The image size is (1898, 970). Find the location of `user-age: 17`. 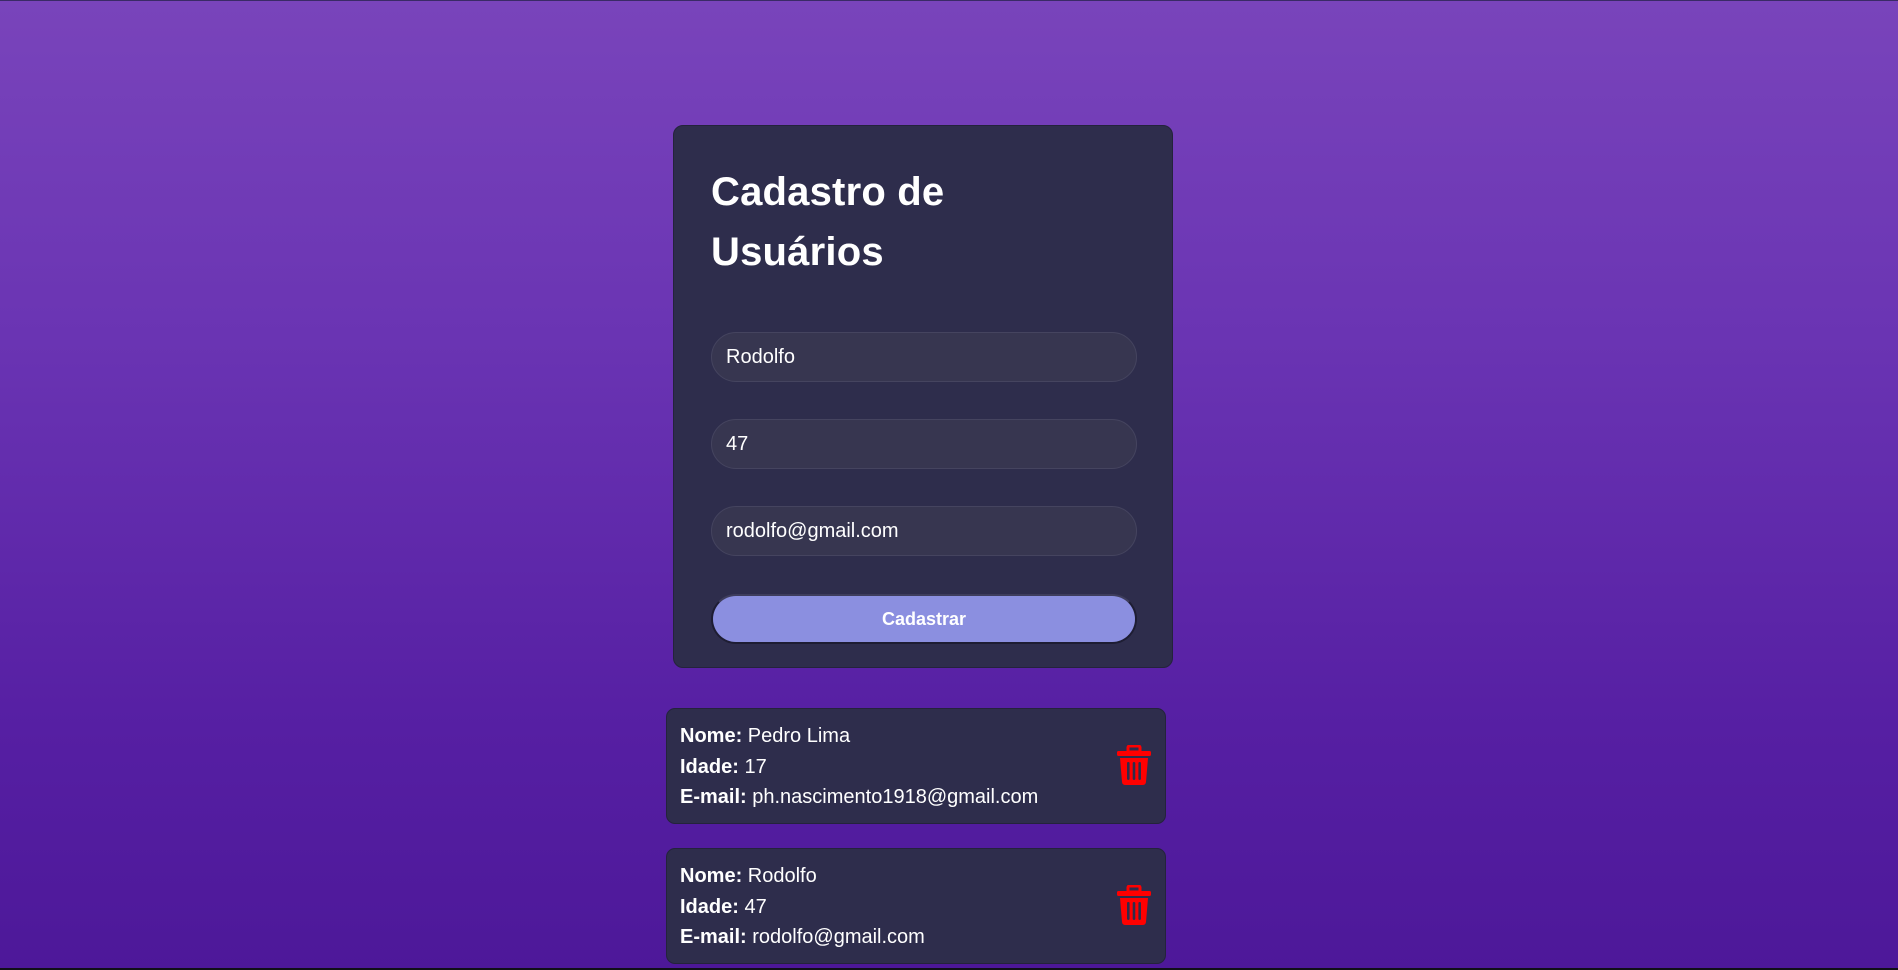

user-age: 17 is located at coordinates (755, 766).